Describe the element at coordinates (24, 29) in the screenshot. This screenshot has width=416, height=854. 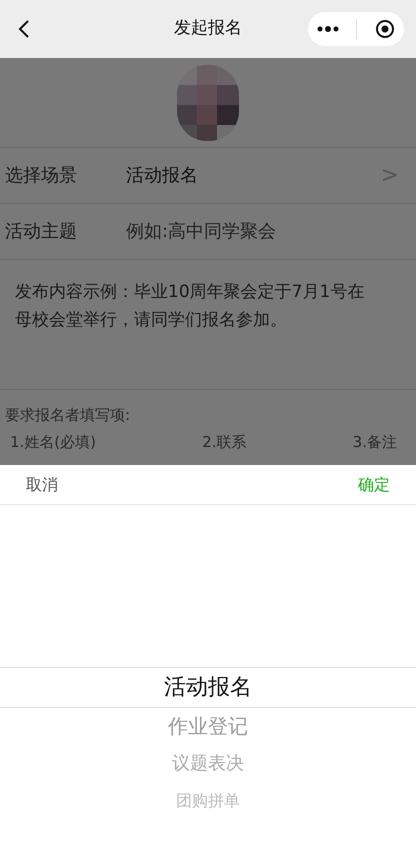
I see `back-icon` at that location.